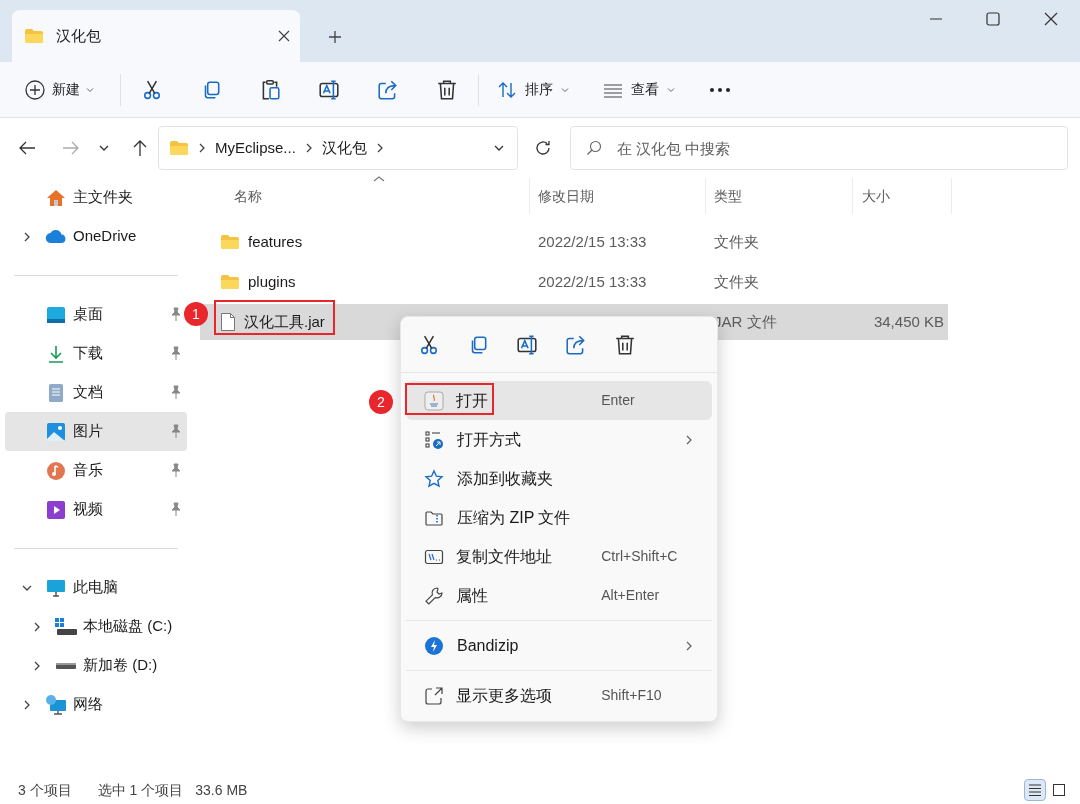 The width and height of the screenshot is (1080, 804). I want to click on item-count: 3 个项目, so click(45, 790).